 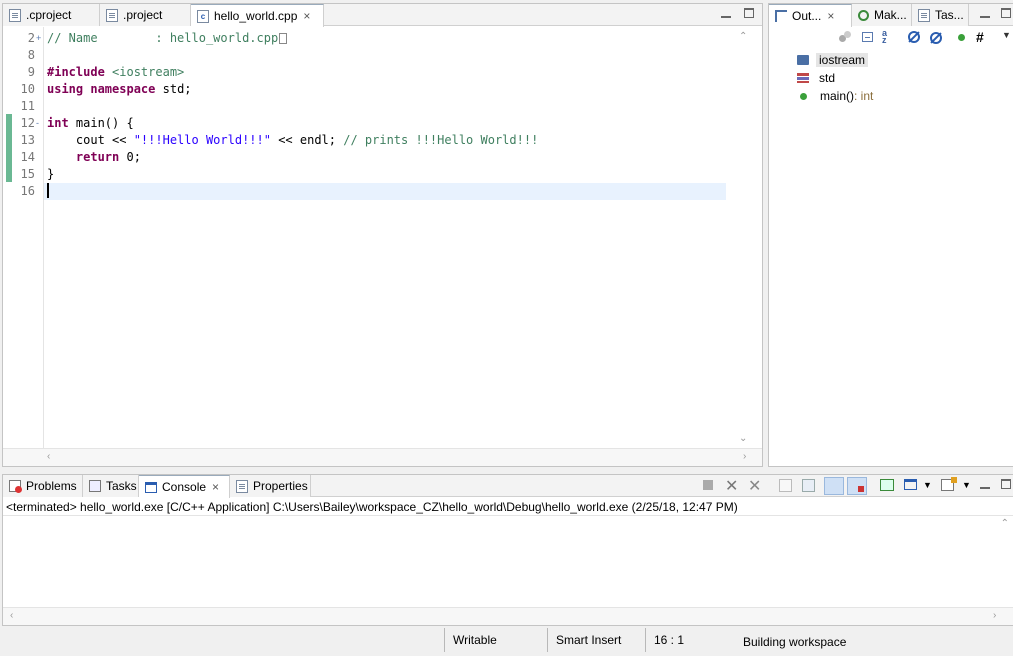 What do you see at coordinates (1007, 37) in the screenshot?
I see `view-menu-icon: ▼` at bounding box center [1007, 37].